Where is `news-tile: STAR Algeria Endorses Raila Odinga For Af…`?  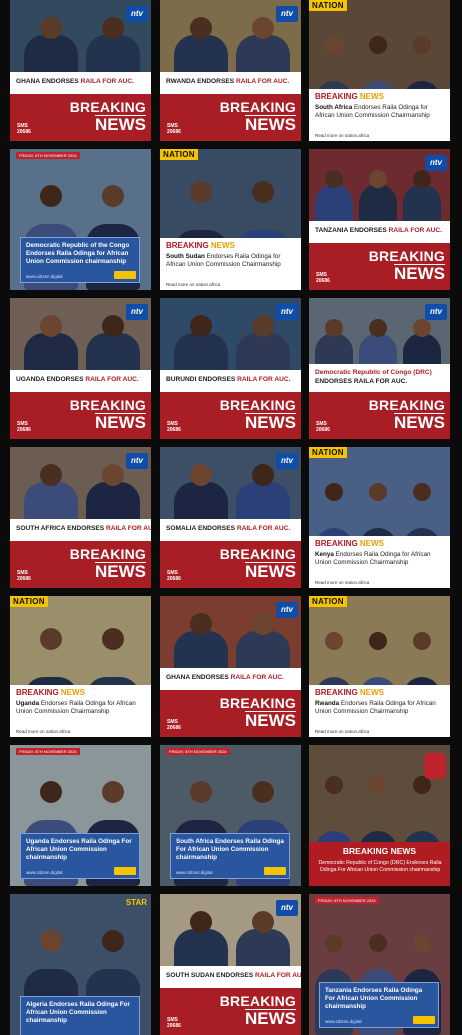 news-tile: STAR Algeria Endorses Raila Odinga For Af… is located at coordinates (80, 964).